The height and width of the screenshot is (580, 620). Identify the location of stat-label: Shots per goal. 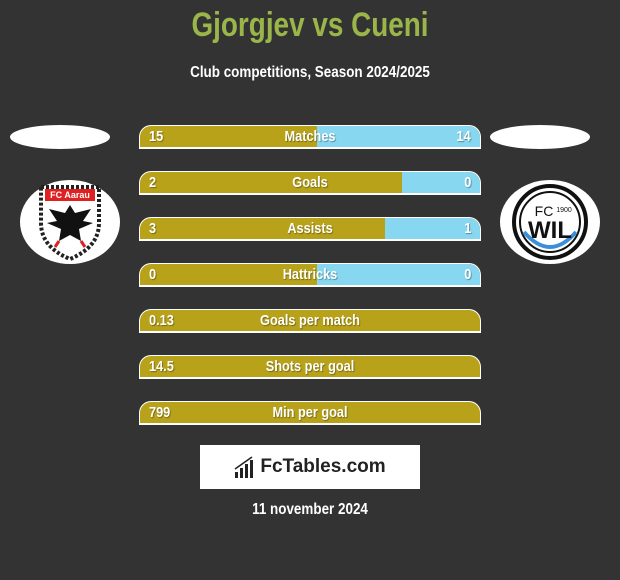
(310, 366).